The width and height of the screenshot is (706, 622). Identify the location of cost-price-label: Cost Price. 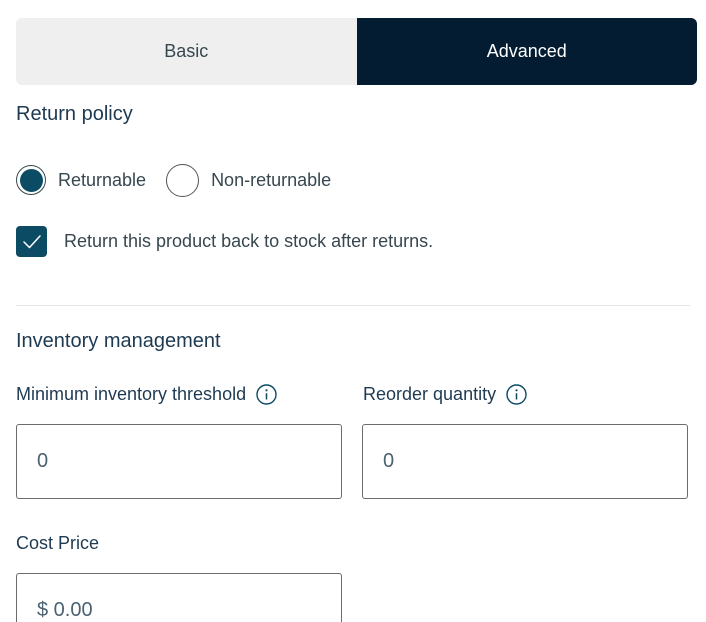
(57, 543).